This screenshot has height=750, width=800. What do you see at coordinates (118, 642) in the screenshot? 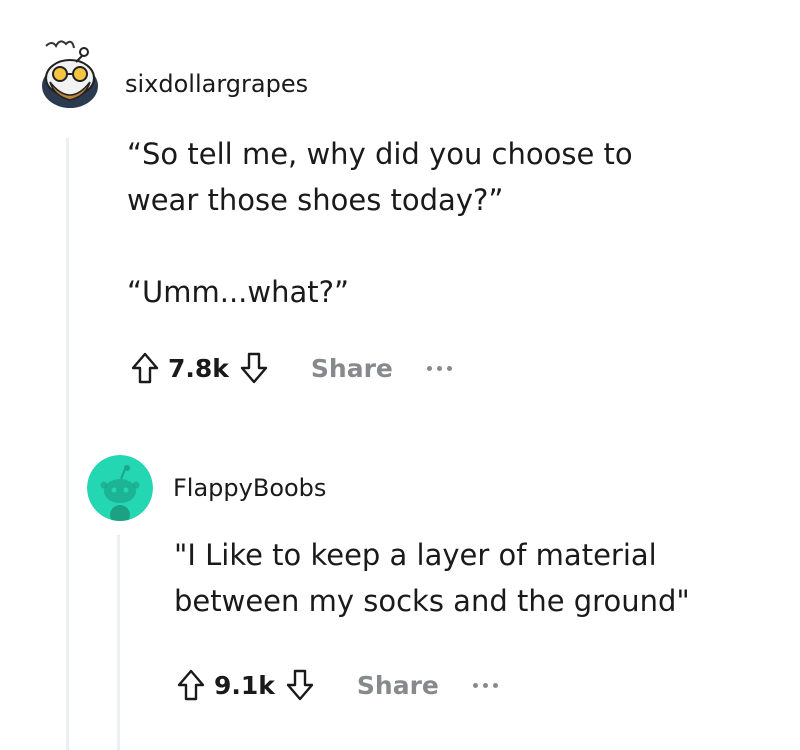
I see `thread-line-reply` at bounding box center [118, 642].